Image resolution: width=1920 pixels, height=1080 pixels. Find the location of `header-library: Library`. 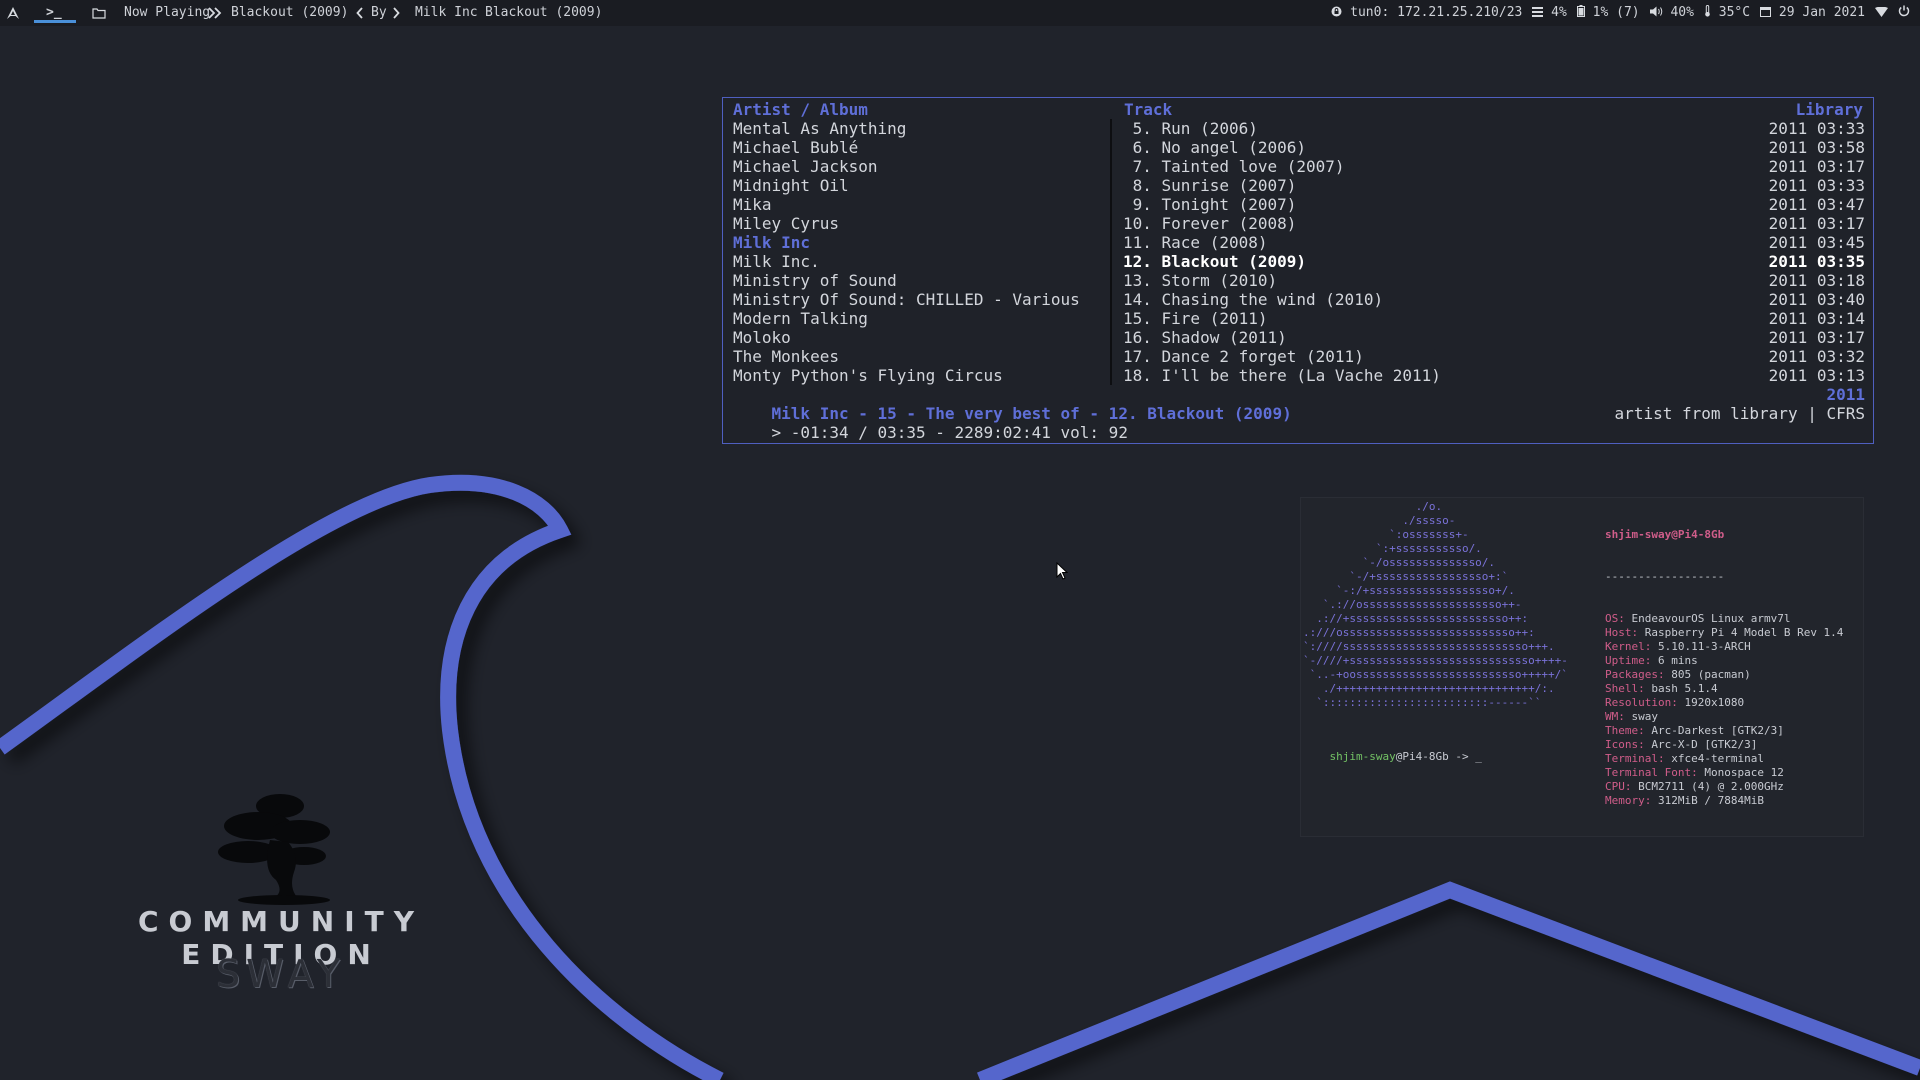

header-library: Library is located at coordinates (1829, 109).